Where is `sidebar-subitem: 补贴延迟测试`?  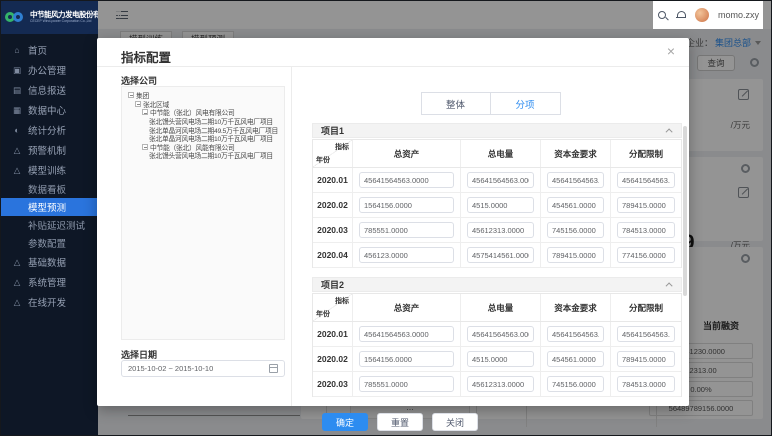
sidebar-subitem: 补贴延迟测试 is located at coordinates (49, 225).